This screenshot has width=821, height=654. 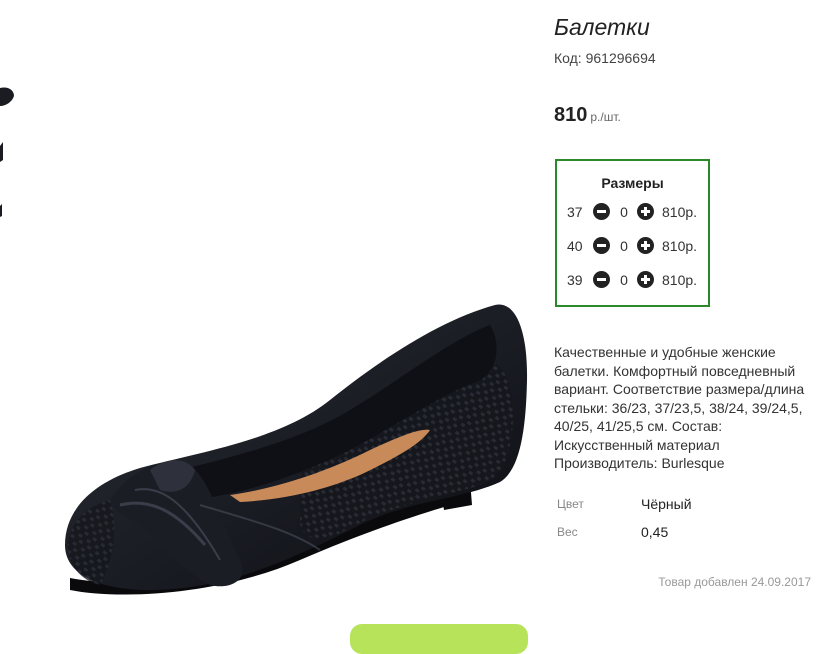 I want to click on product-title: Балетки, so click(x=602, y=27).